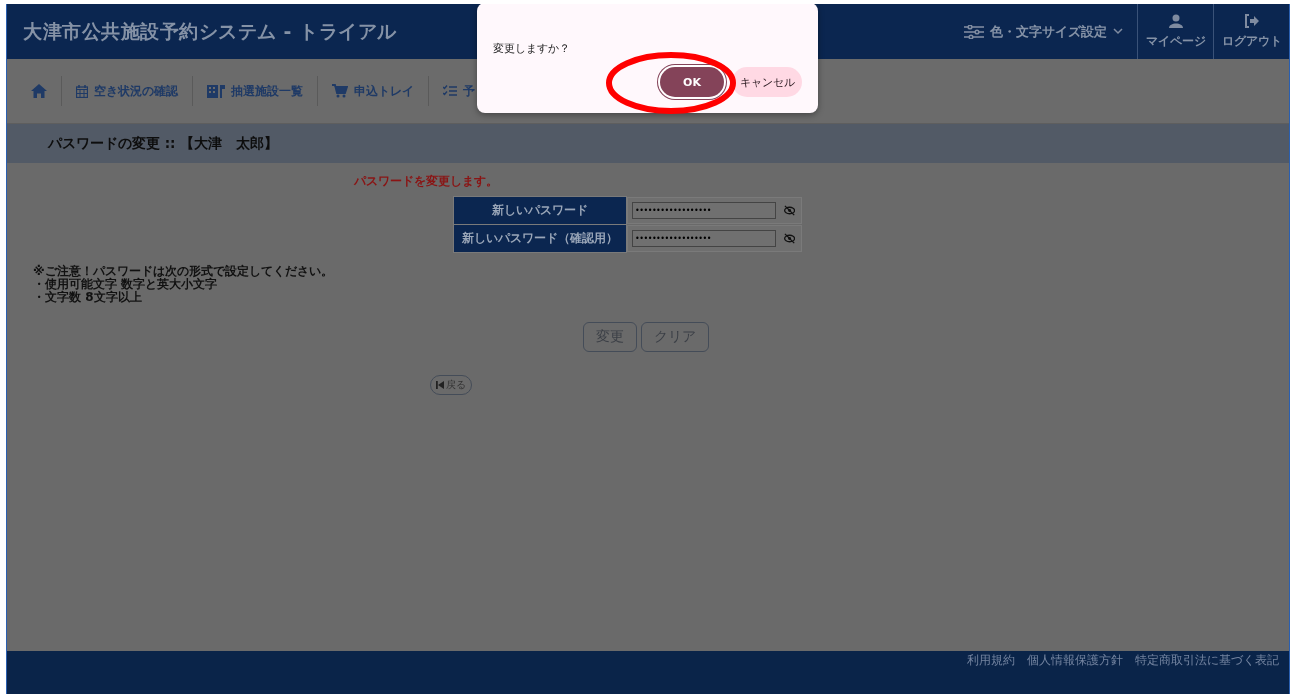  Describe the element at coordinates (692, 82) in the screenshot. I see `ok-button: OK` at that location.